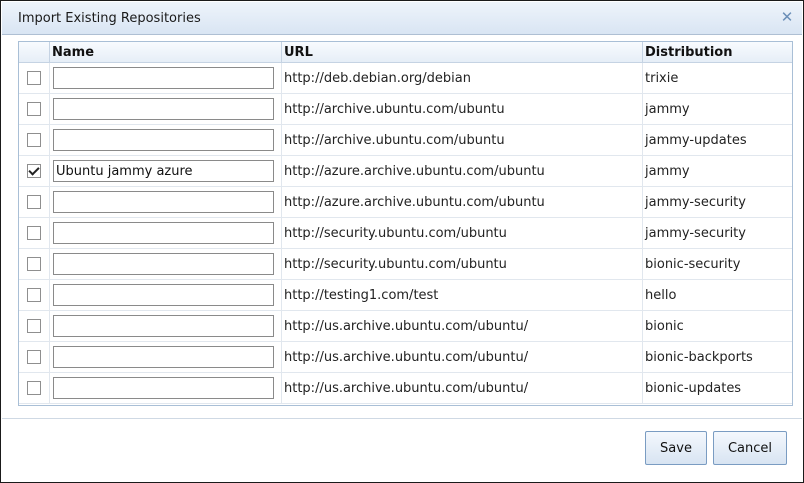  I want to click on table-row: http://deb.debian.org/debian trixie, so click(405, 78).